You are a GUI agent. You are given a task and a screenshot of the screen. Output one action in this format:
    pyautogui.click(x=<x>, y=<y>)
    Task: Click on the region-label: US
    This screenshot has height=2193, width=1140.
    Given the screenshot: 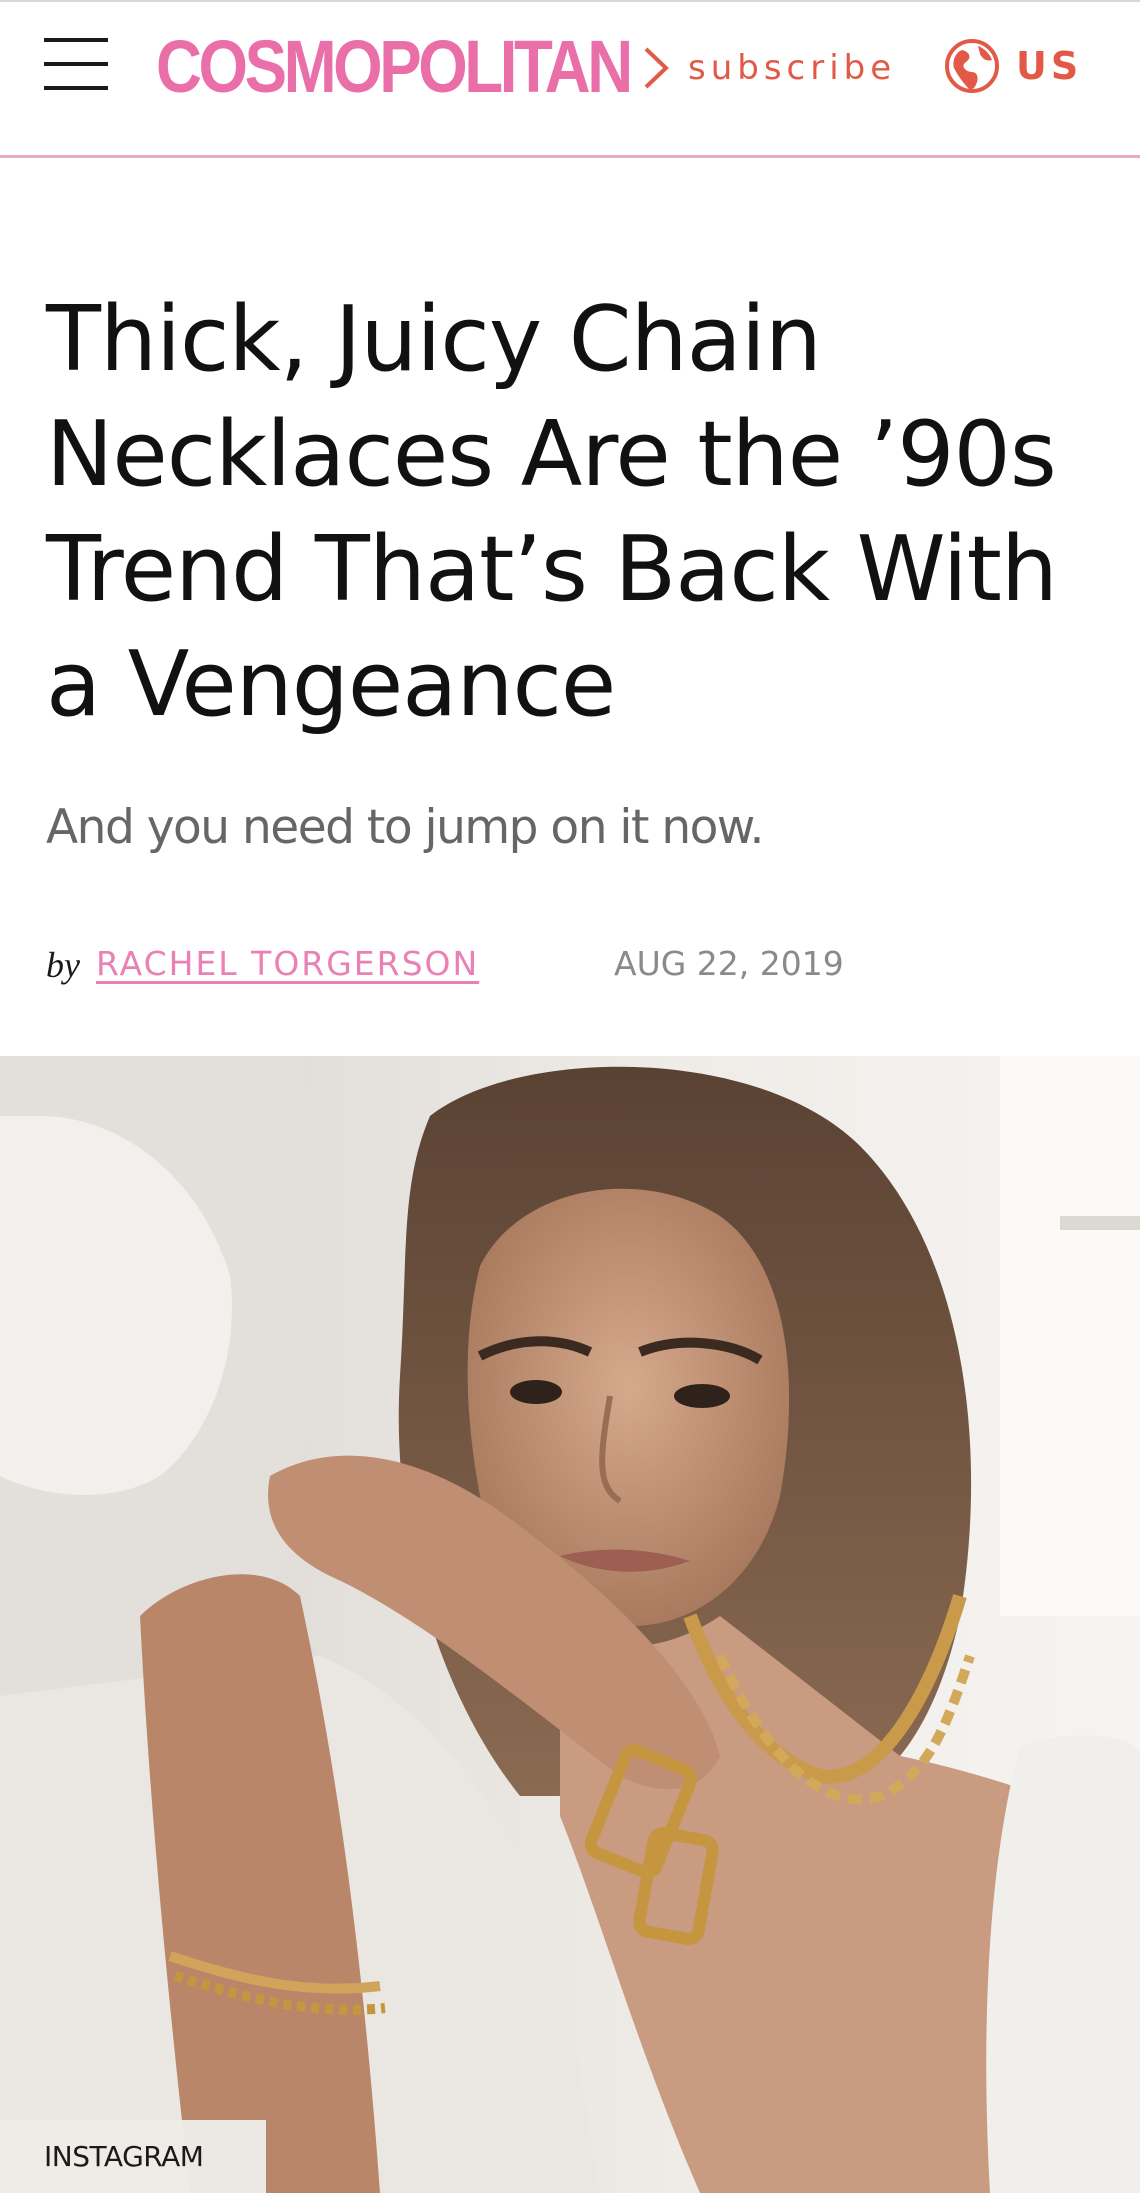 What is the action you would take?
    pyautogui.click(x=1049, y=66)
    